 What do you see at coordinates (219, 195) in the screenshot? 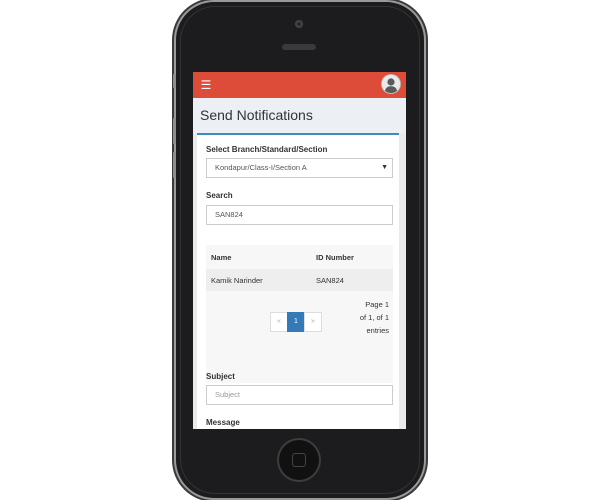
I see `search-label: Search` at bounding box center [219, 195].